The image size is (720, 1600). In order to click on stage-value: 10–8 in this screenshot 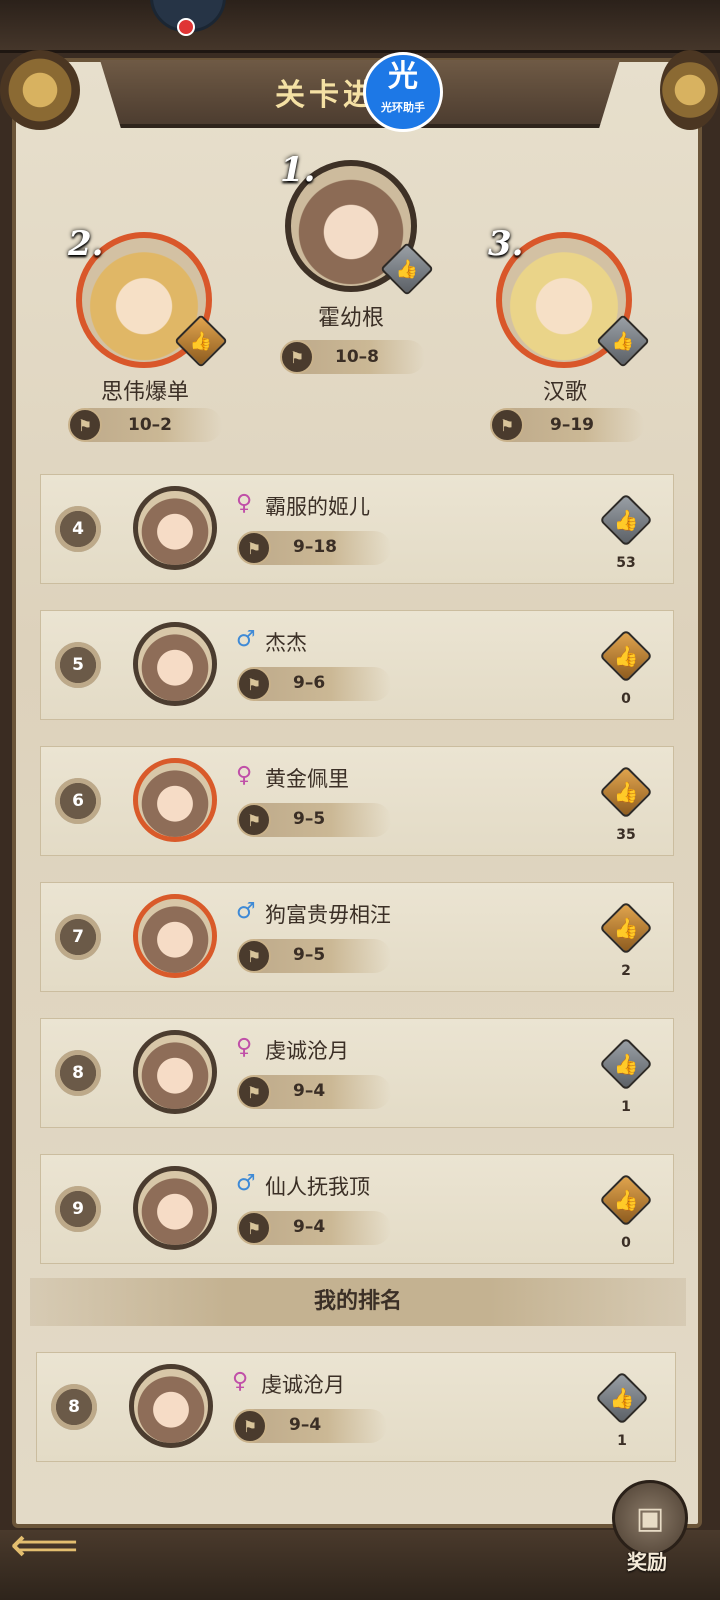, I will do `click(357, 357)`.